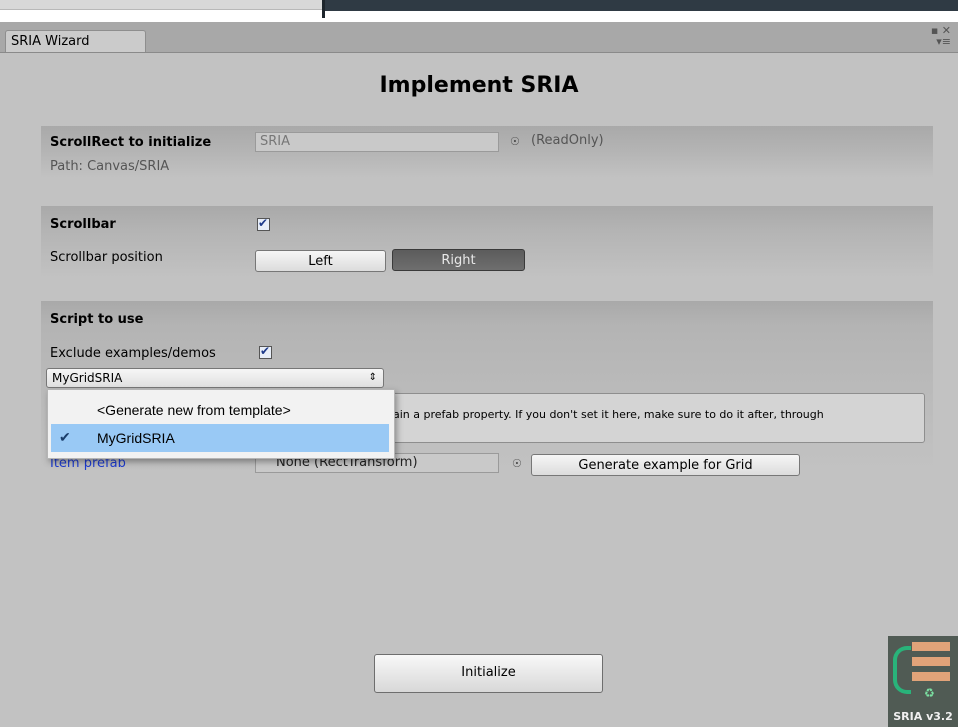 Image resolution: width=958 pixels, height=727 pixels. I want to click on dropdown-option-generate: <Generate new from template>, so click(220, 410).